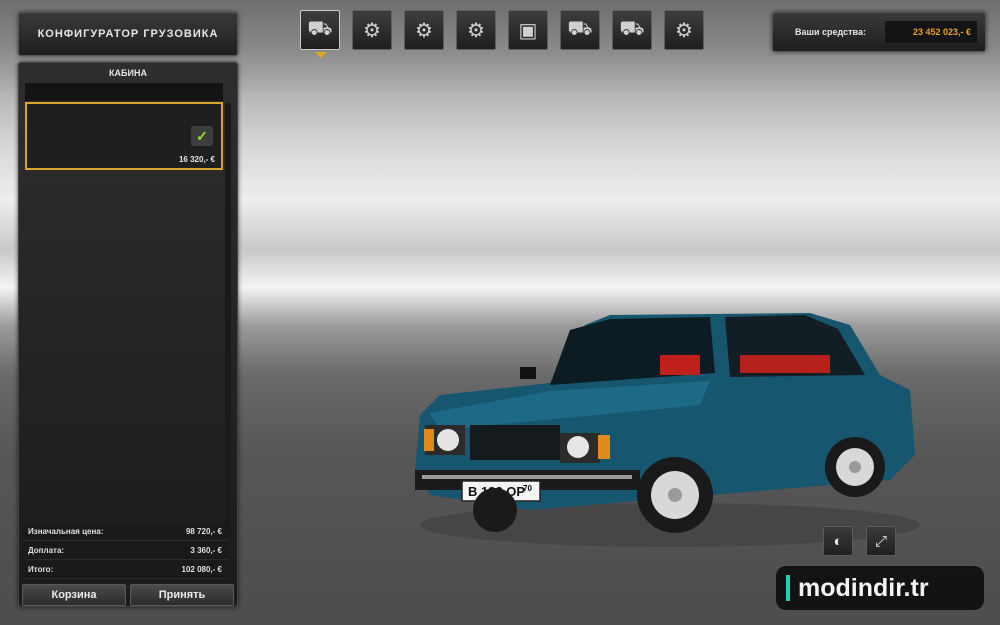  I want to click on cabin-option-selected: ✓ 16 320,- €, so click(124, 136).